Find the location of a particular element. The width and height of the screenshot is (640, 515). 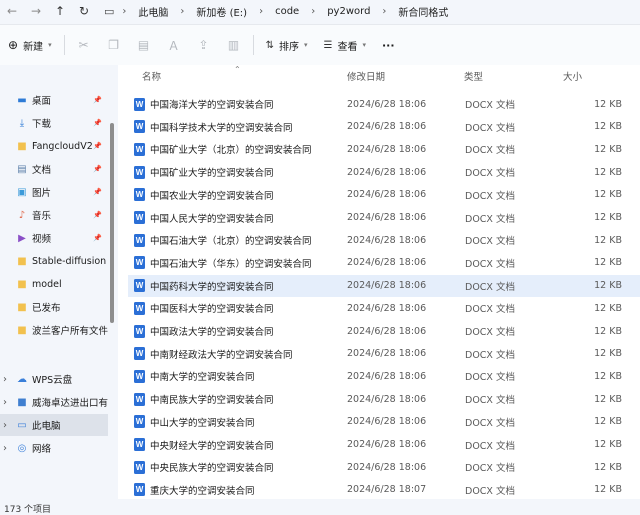

file-name: 中国石油大学（华东）的空调安装合同 is located at coordinates (231, 264).